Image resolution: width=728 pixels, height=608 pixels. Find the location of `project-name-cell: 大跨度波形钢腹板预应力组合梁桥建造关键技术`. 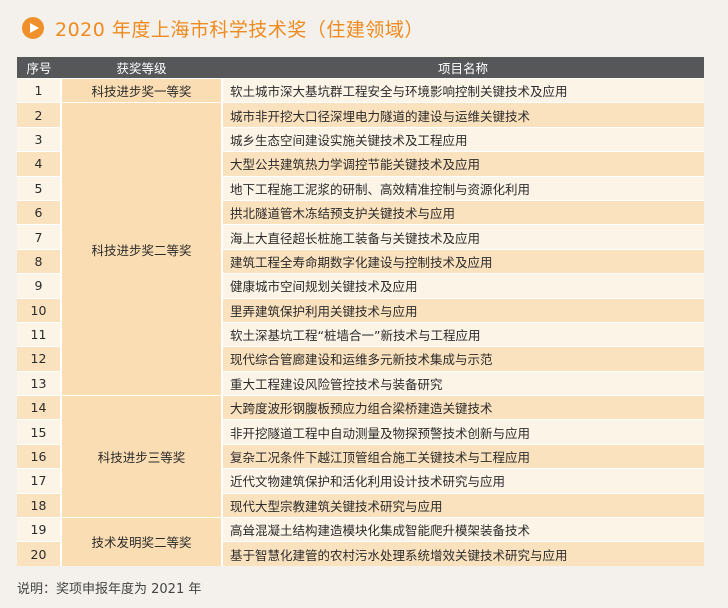

project-name-cell: 大跨度波形钢腹板预应力组合梁桥建造关键技术 is located at coordinates (462, 407).